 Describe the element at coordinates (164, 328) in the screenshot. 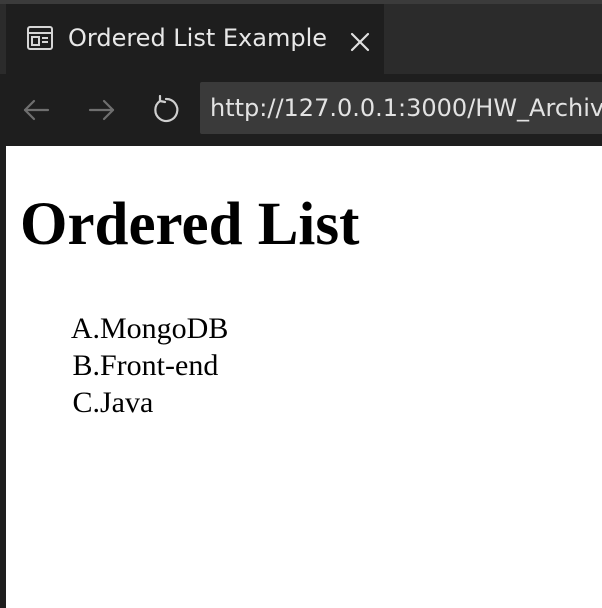

I see `list-item-text: MongoDB` at that location.